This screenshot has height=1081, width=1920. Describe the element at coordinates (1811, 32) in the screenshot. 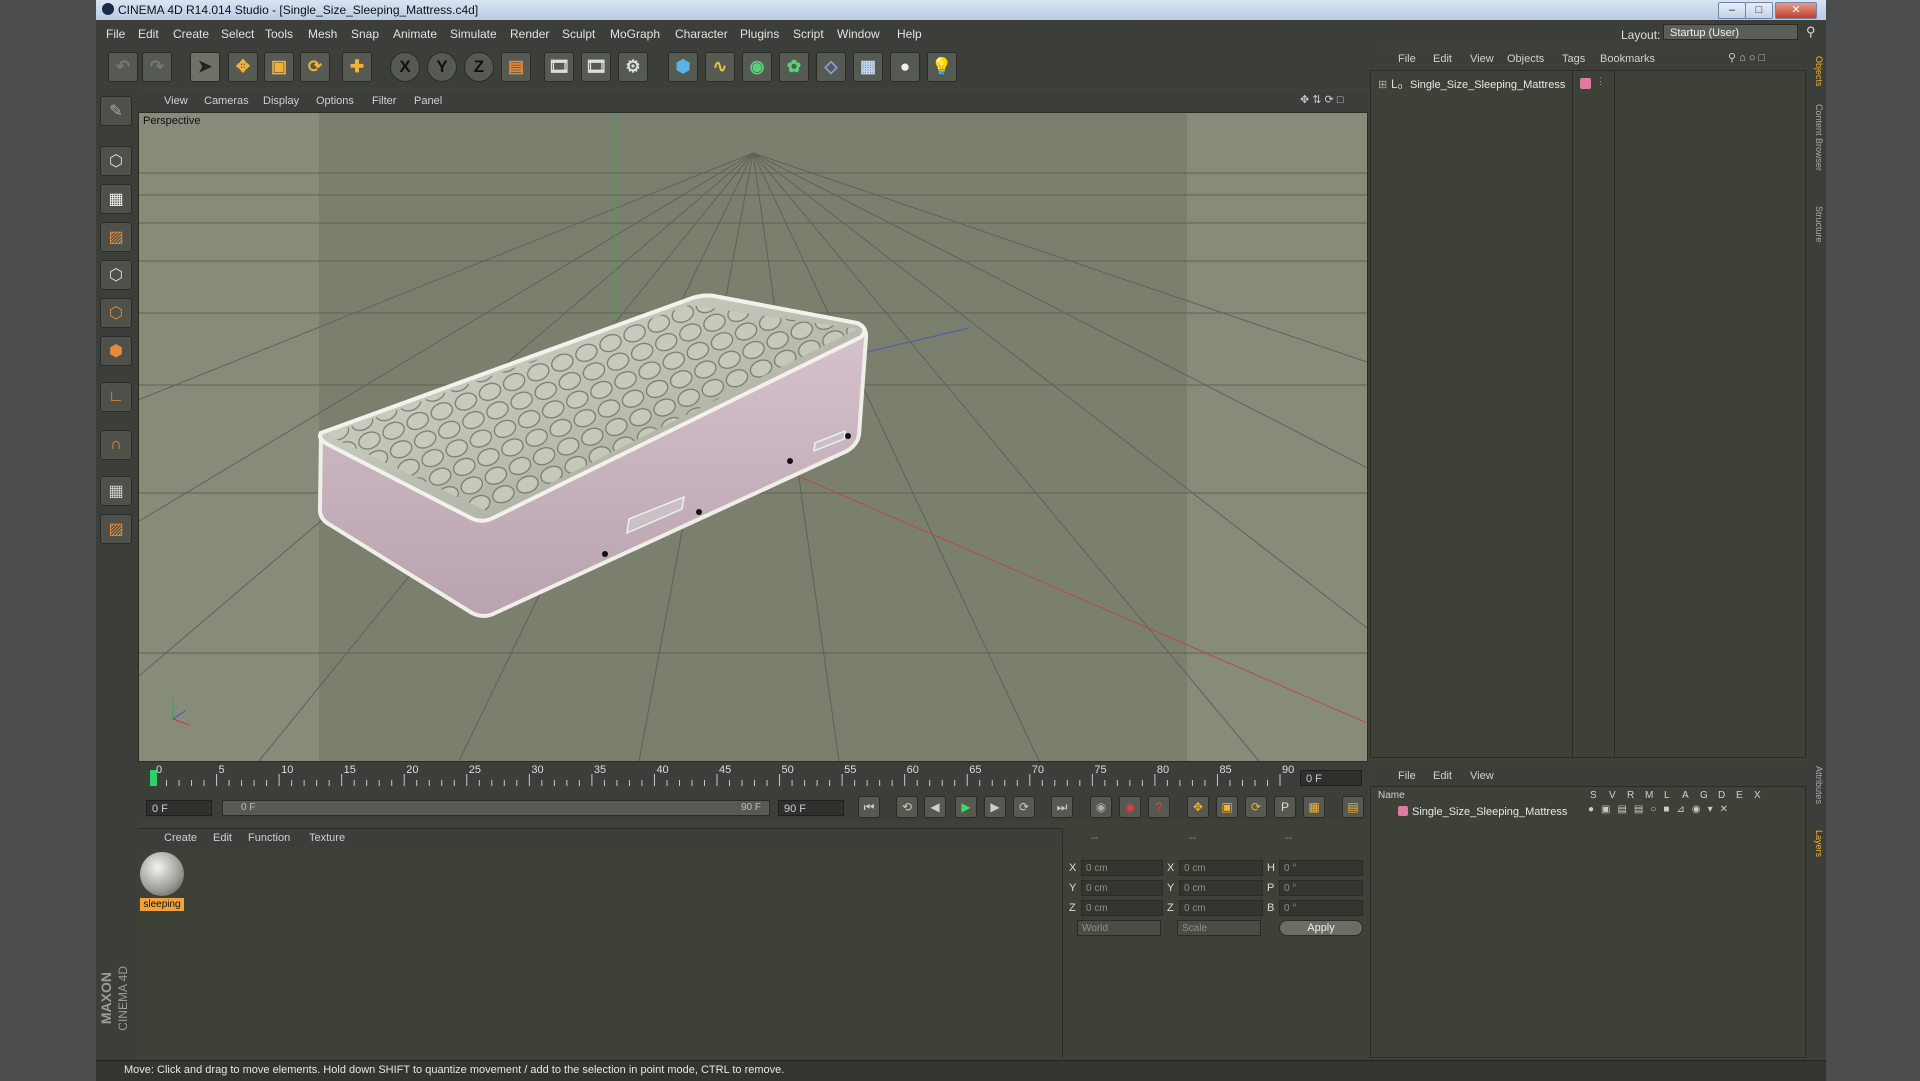

I see `search-icon: ⚲` at that location.